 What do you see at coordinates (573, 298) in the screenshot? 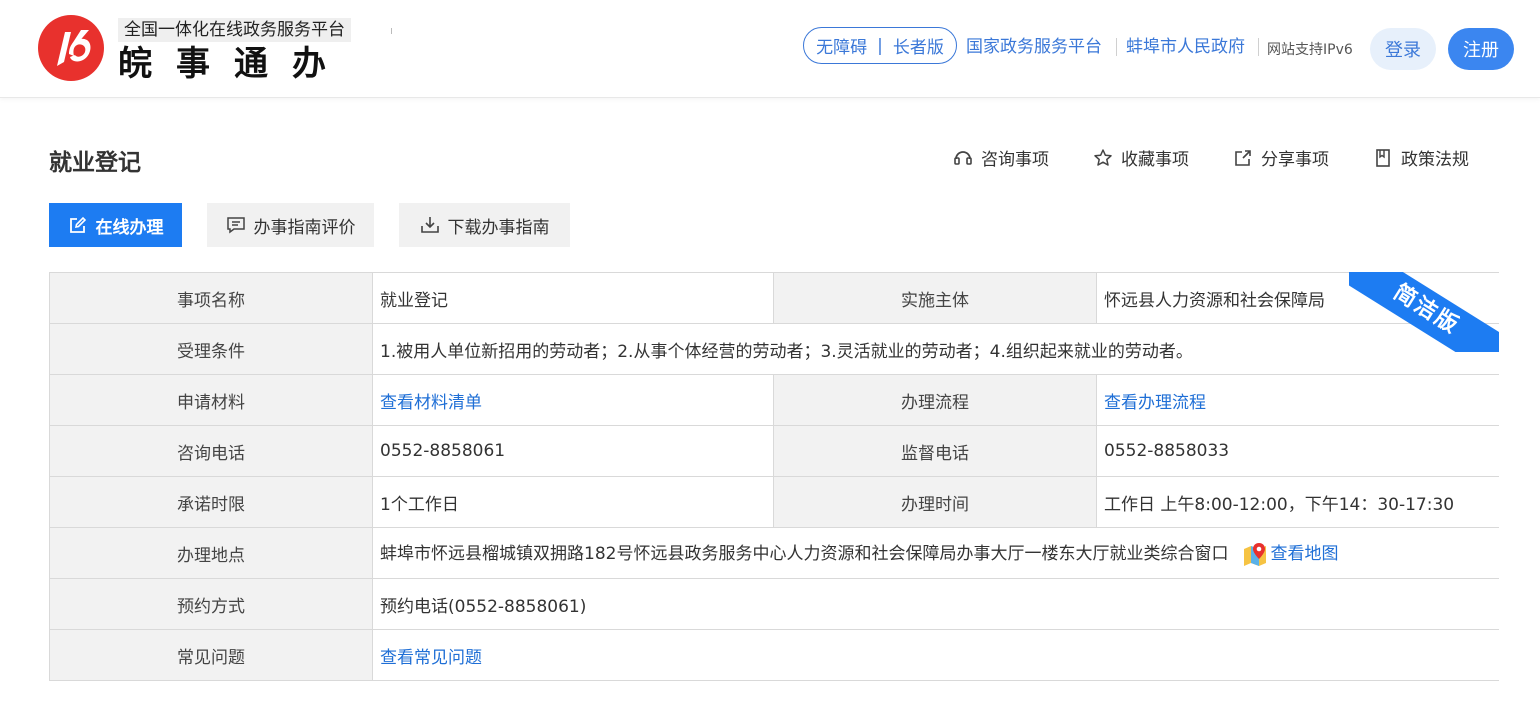
I see `item-name-value: 就业登记` at bounding box center [573, 298].